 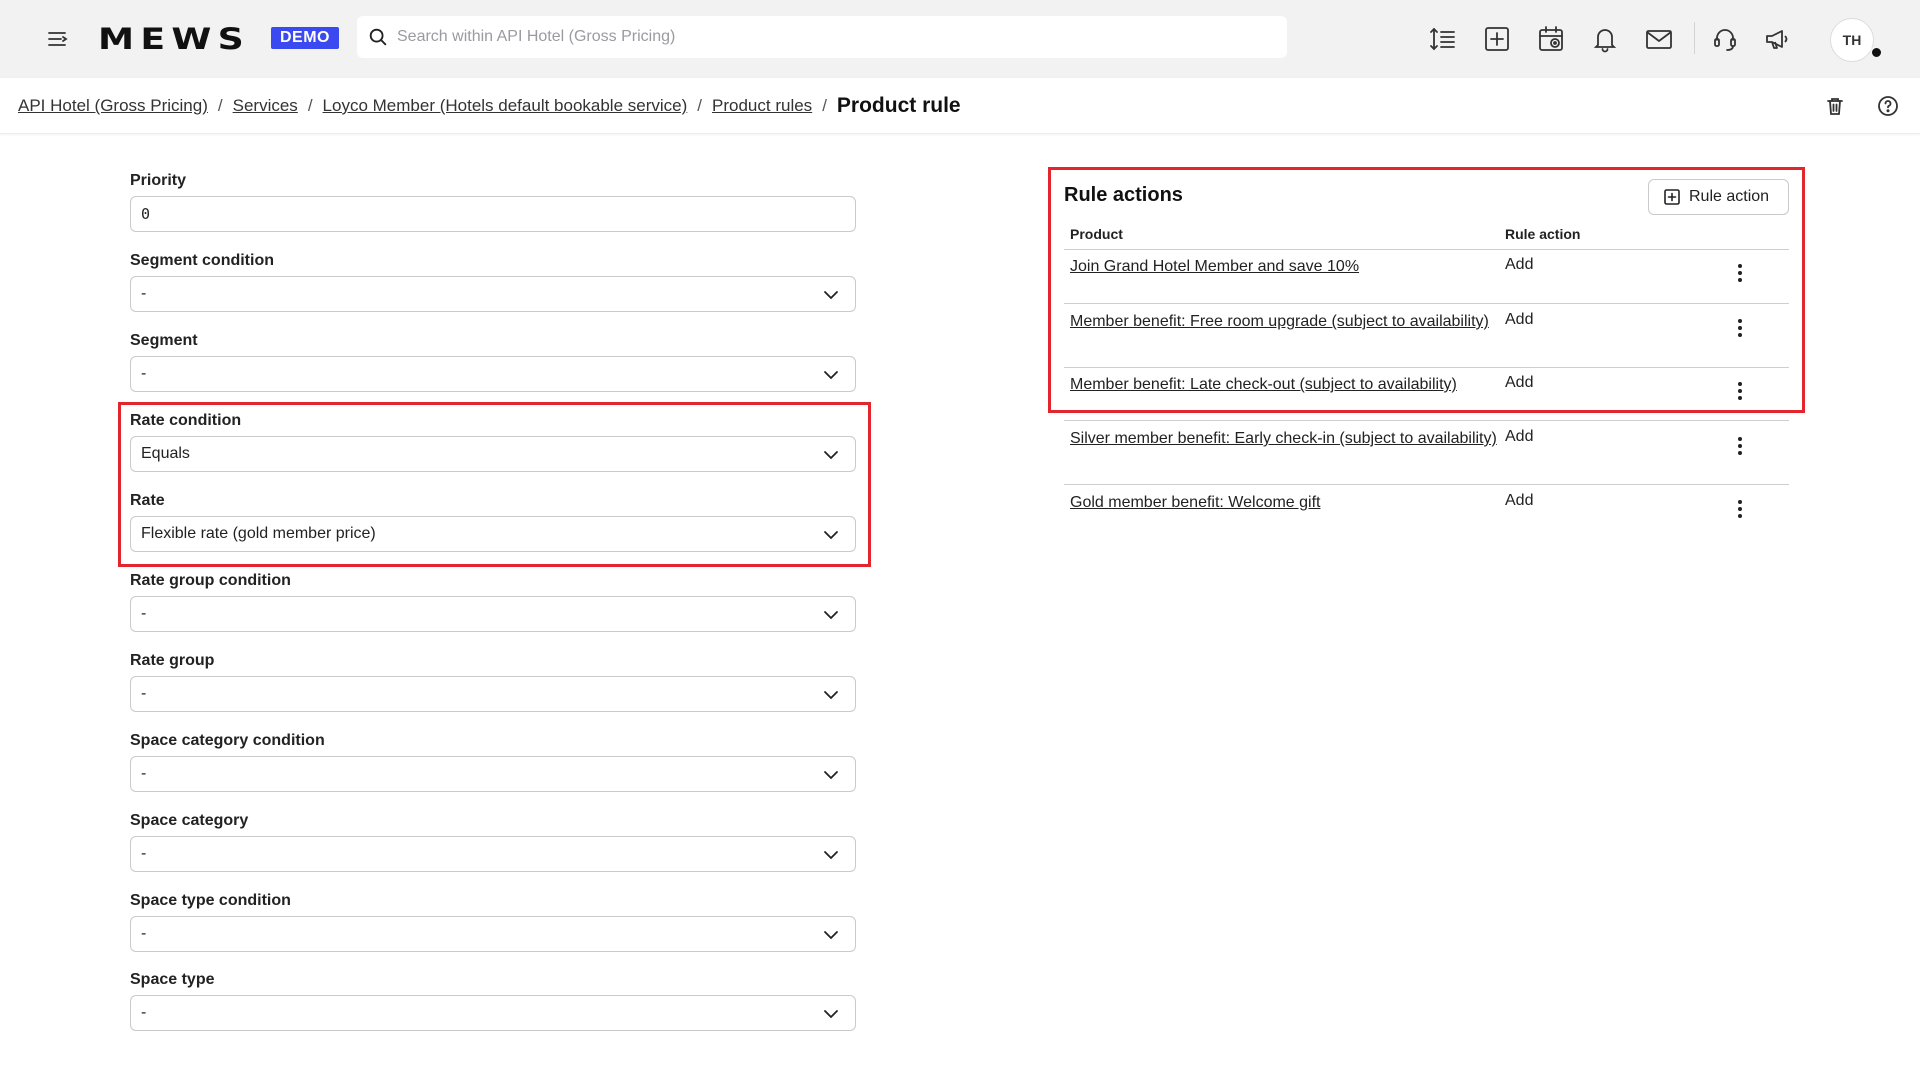 I want to click on space-category-select: -, so click(x=493, y=854).